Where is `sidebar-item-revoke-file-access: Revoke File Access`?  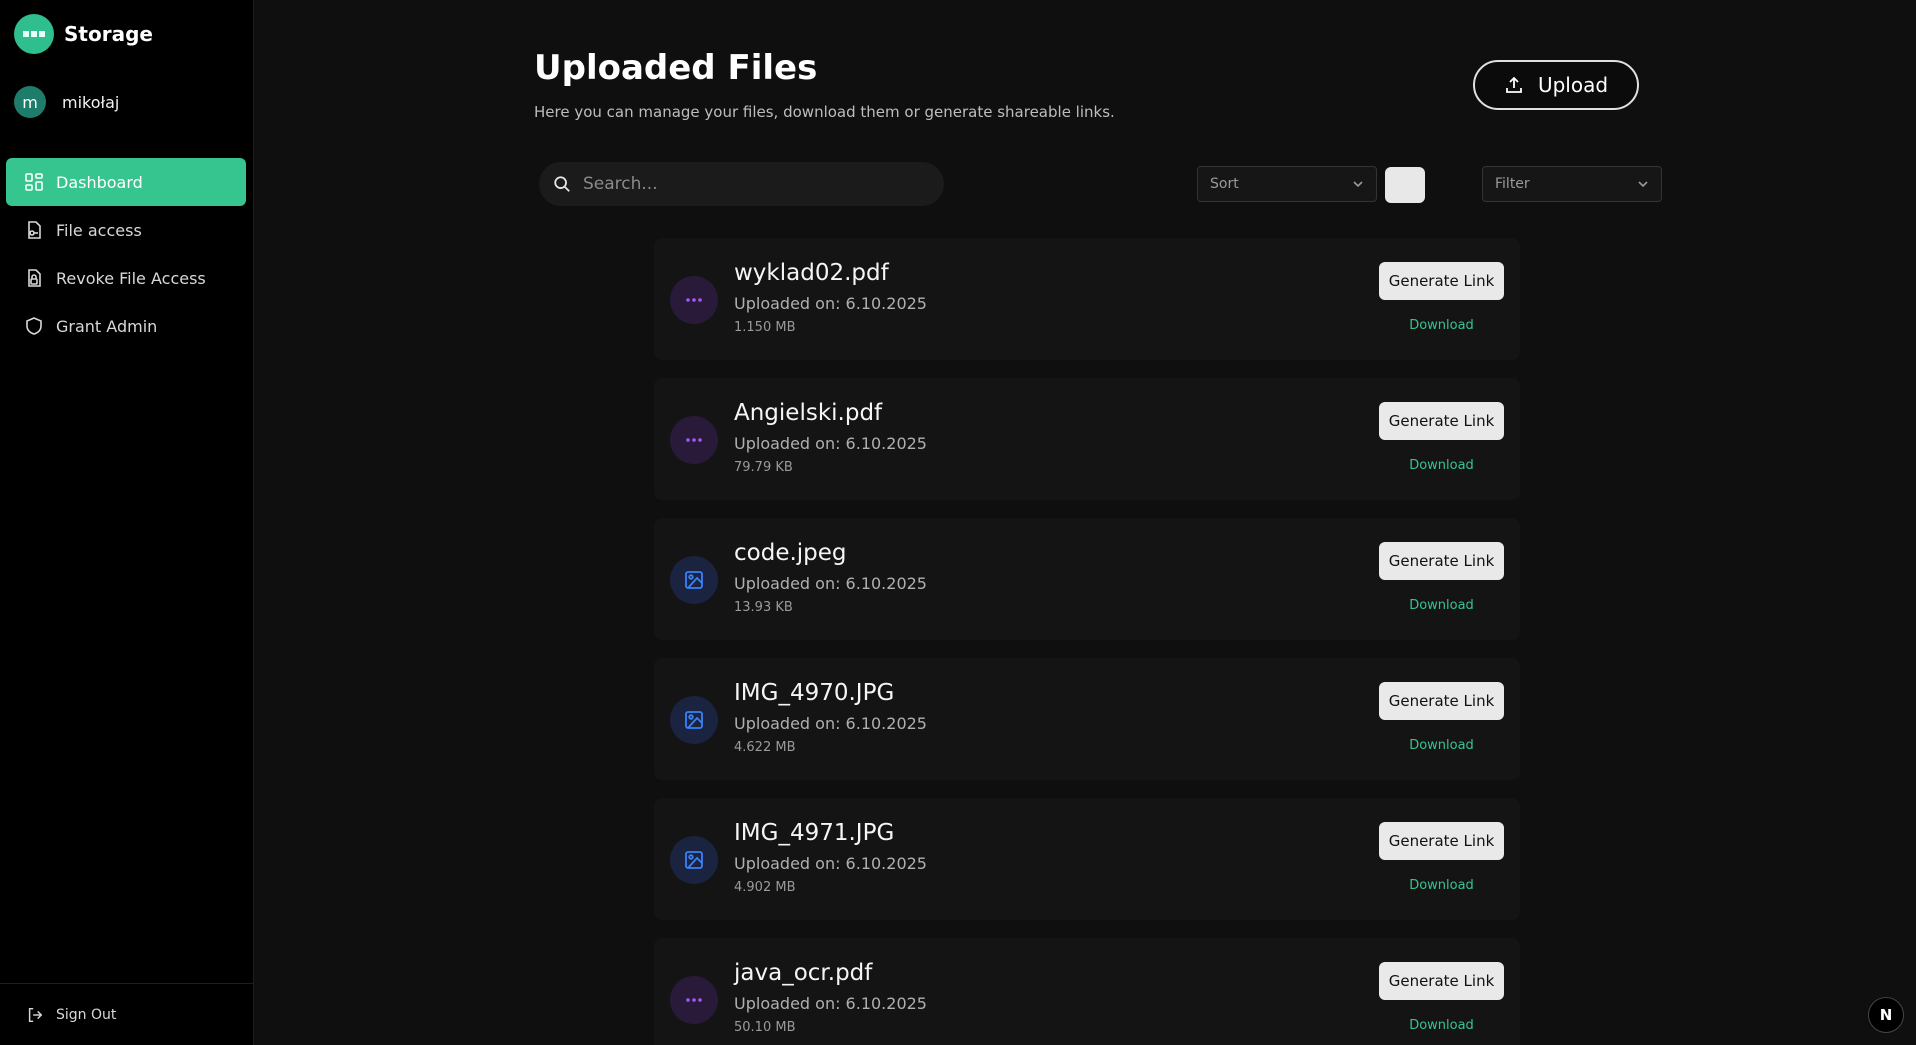
sidebar-item-revoke-file-access: Revoke File Access is located at coordinates (126, 278).